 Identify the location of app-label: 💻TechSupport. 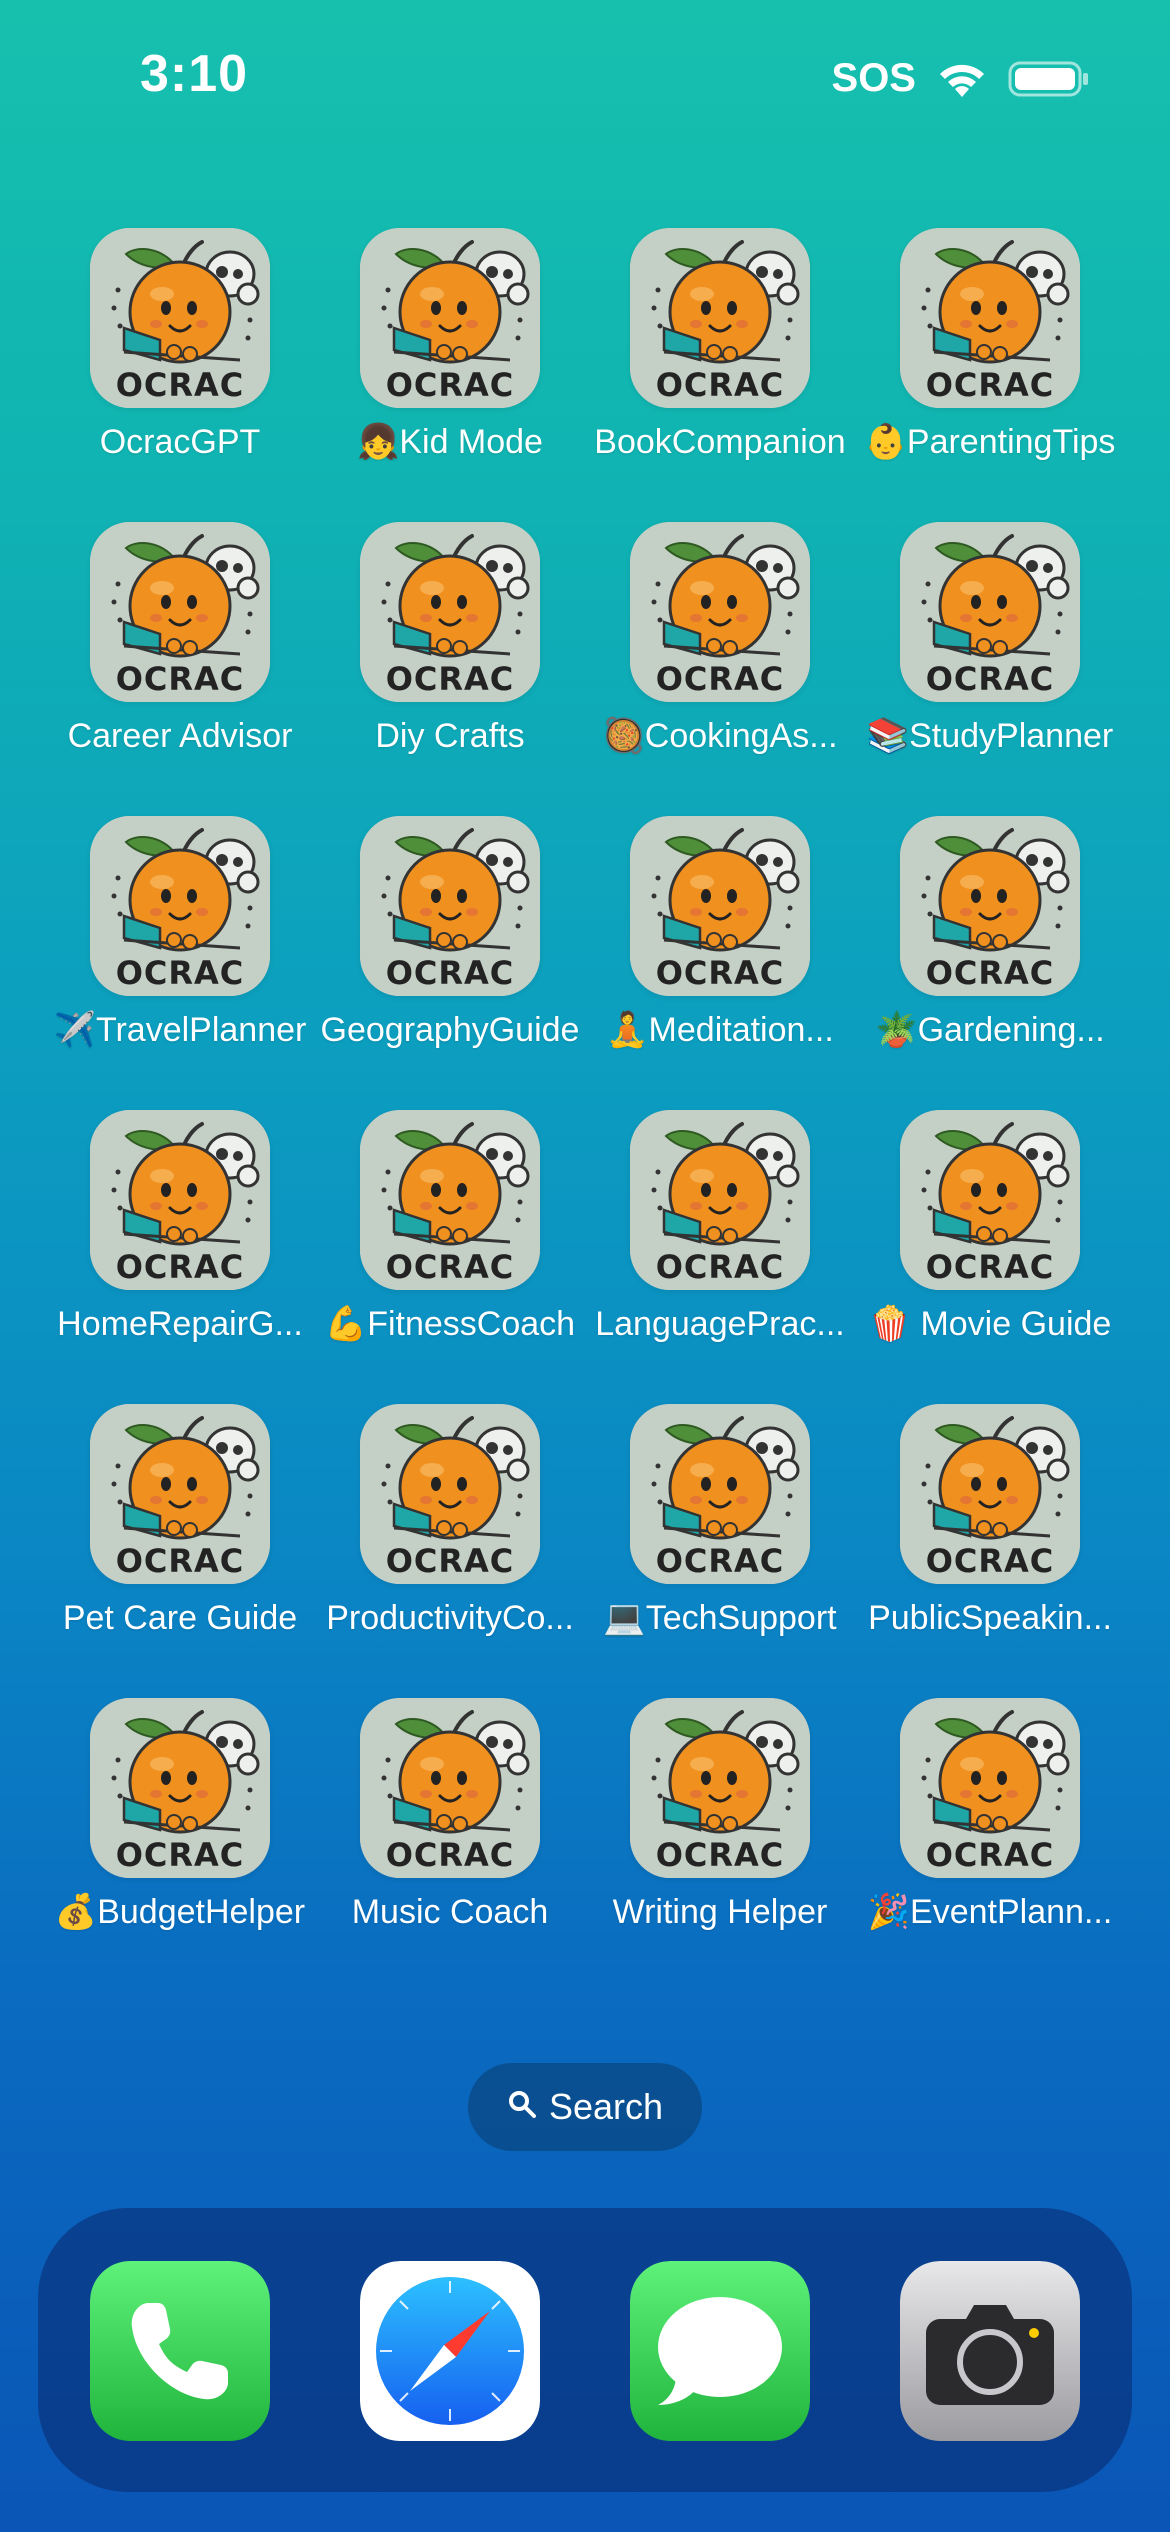
(720, 1618).